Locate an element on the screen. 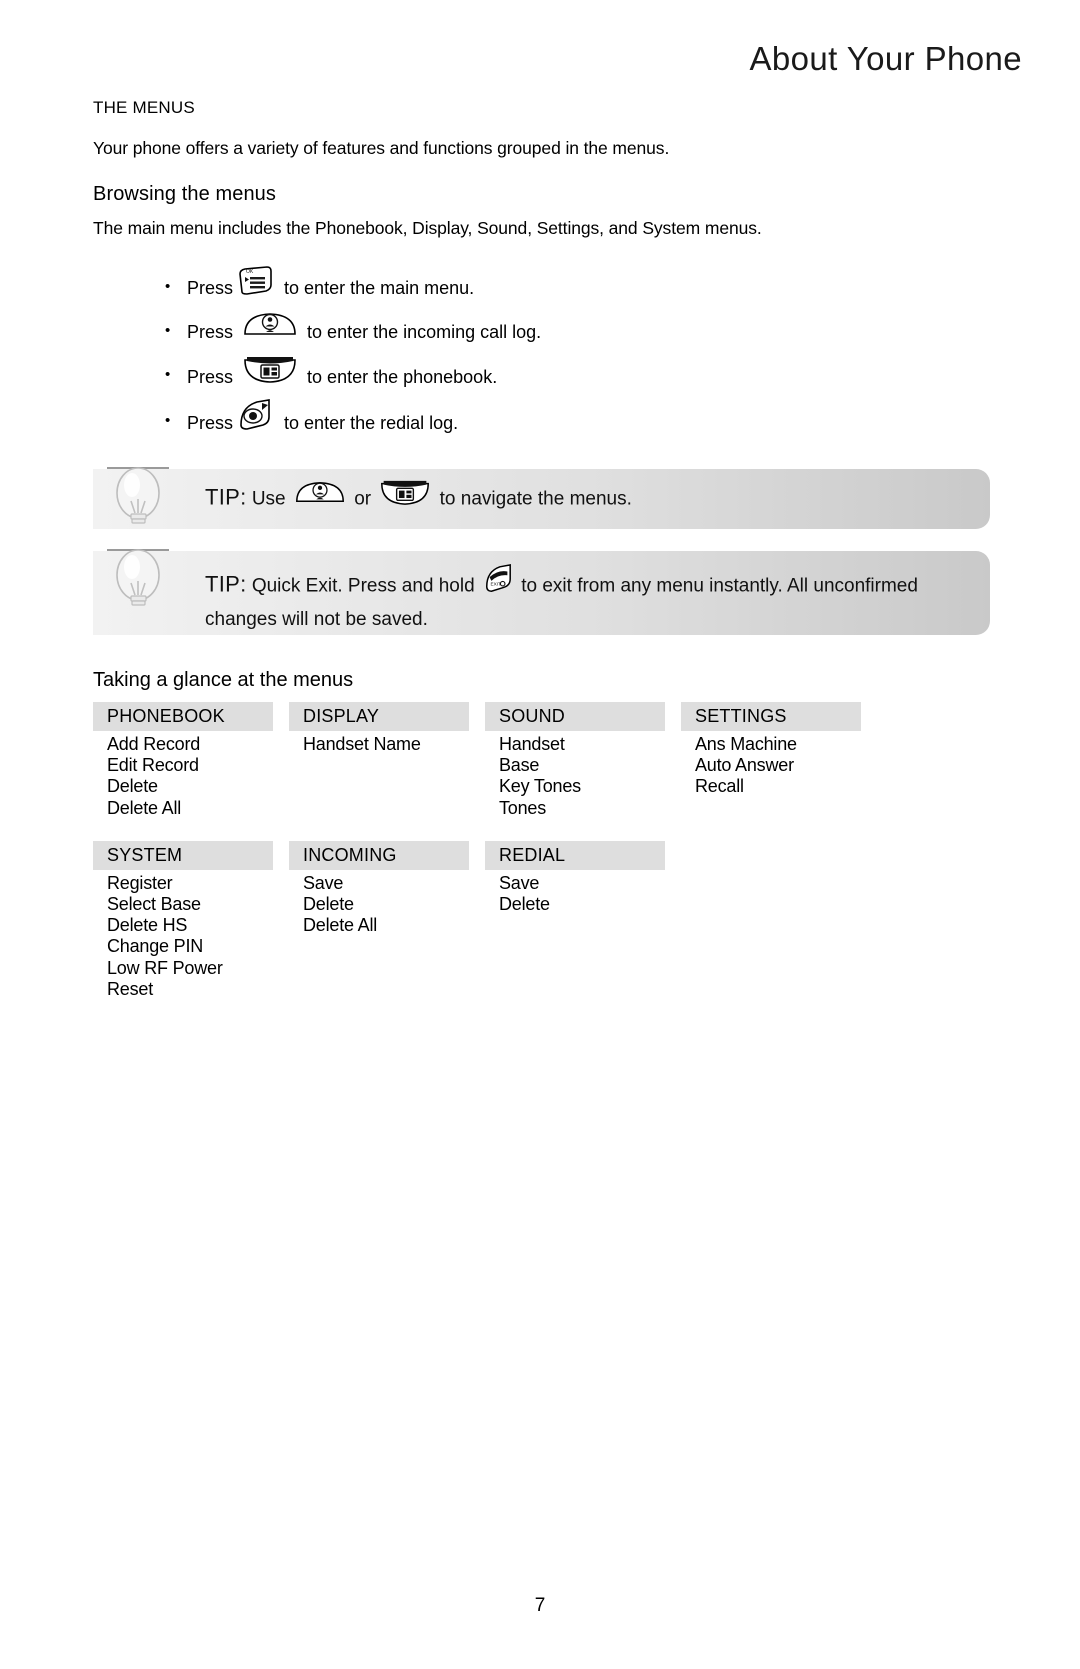 Image resolution: width=1080 pixels, height=1669 pixels. bullet-text-suffix: to enter the phonebook. is located at coordinates (402, 376).